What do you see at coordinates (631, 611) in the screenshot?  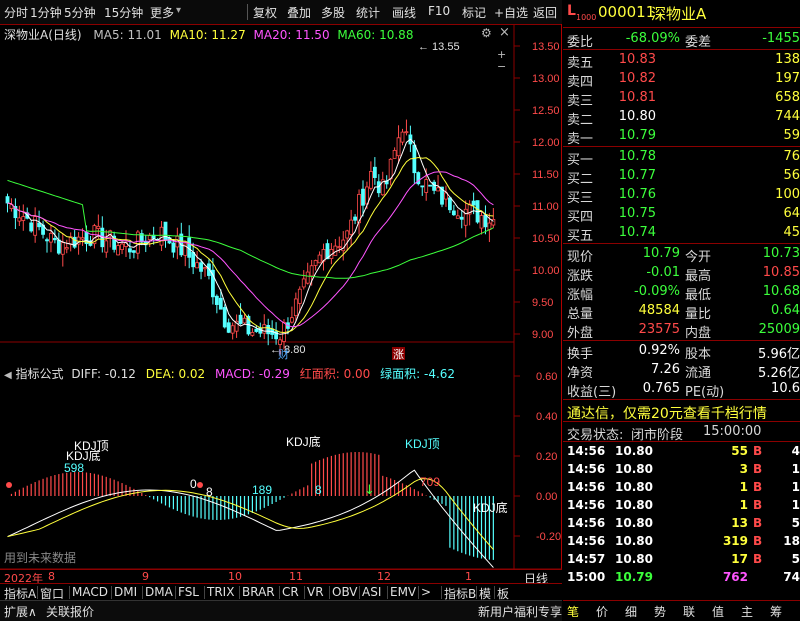 I see `quote-nav-tab: 细` at bounding box center [631, 611].